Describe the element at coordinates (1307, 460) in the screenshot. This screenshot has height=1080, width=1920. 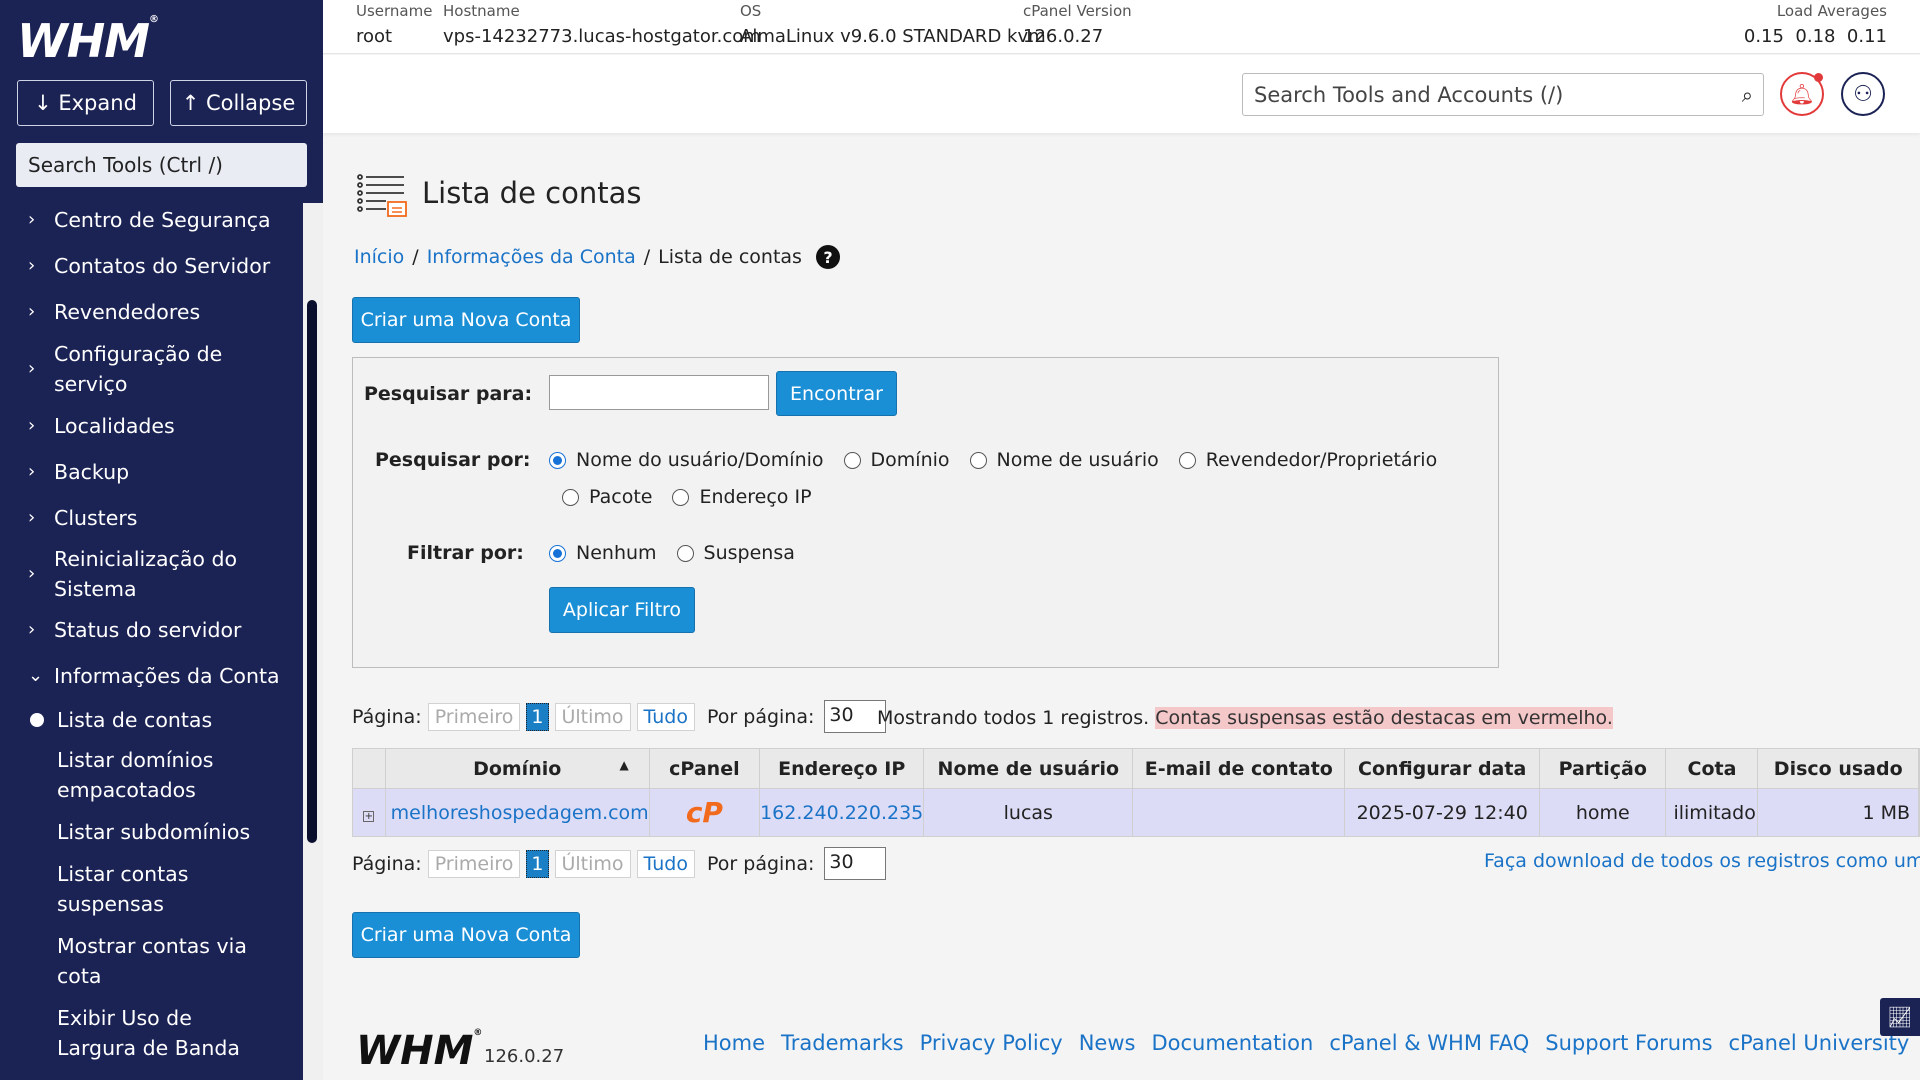
I see `radio-reseller-owner: Revendedor/Proprietário` at that location.